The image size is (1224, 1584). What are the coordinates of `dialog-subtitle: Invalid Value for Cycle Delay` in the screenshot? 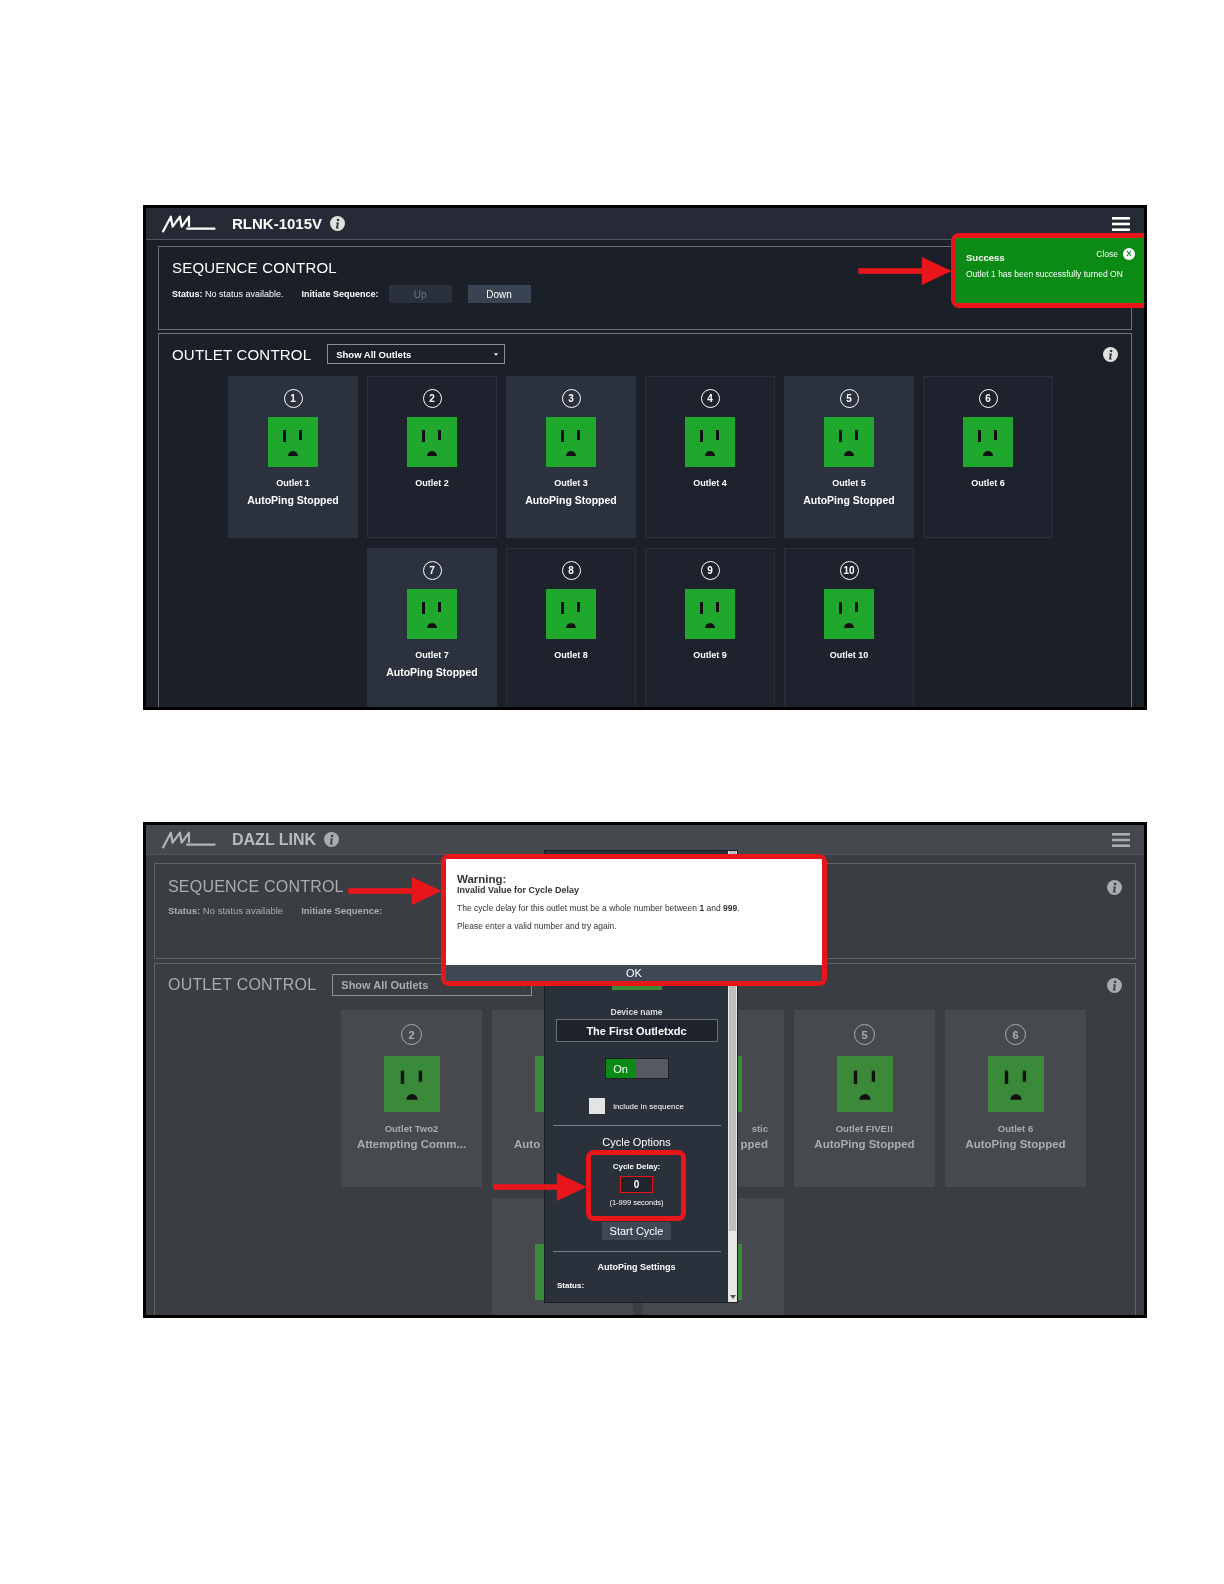 It's located at (519, 890).